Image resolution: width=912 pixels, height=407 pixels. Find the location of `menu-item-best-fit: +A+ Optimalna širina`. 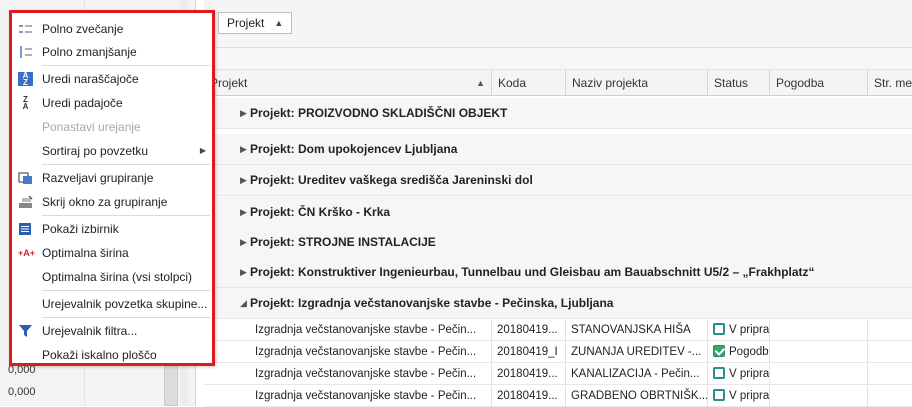

menu-item-best-fit: +A+ Optimalna širina is located at coordinates (112, 253).